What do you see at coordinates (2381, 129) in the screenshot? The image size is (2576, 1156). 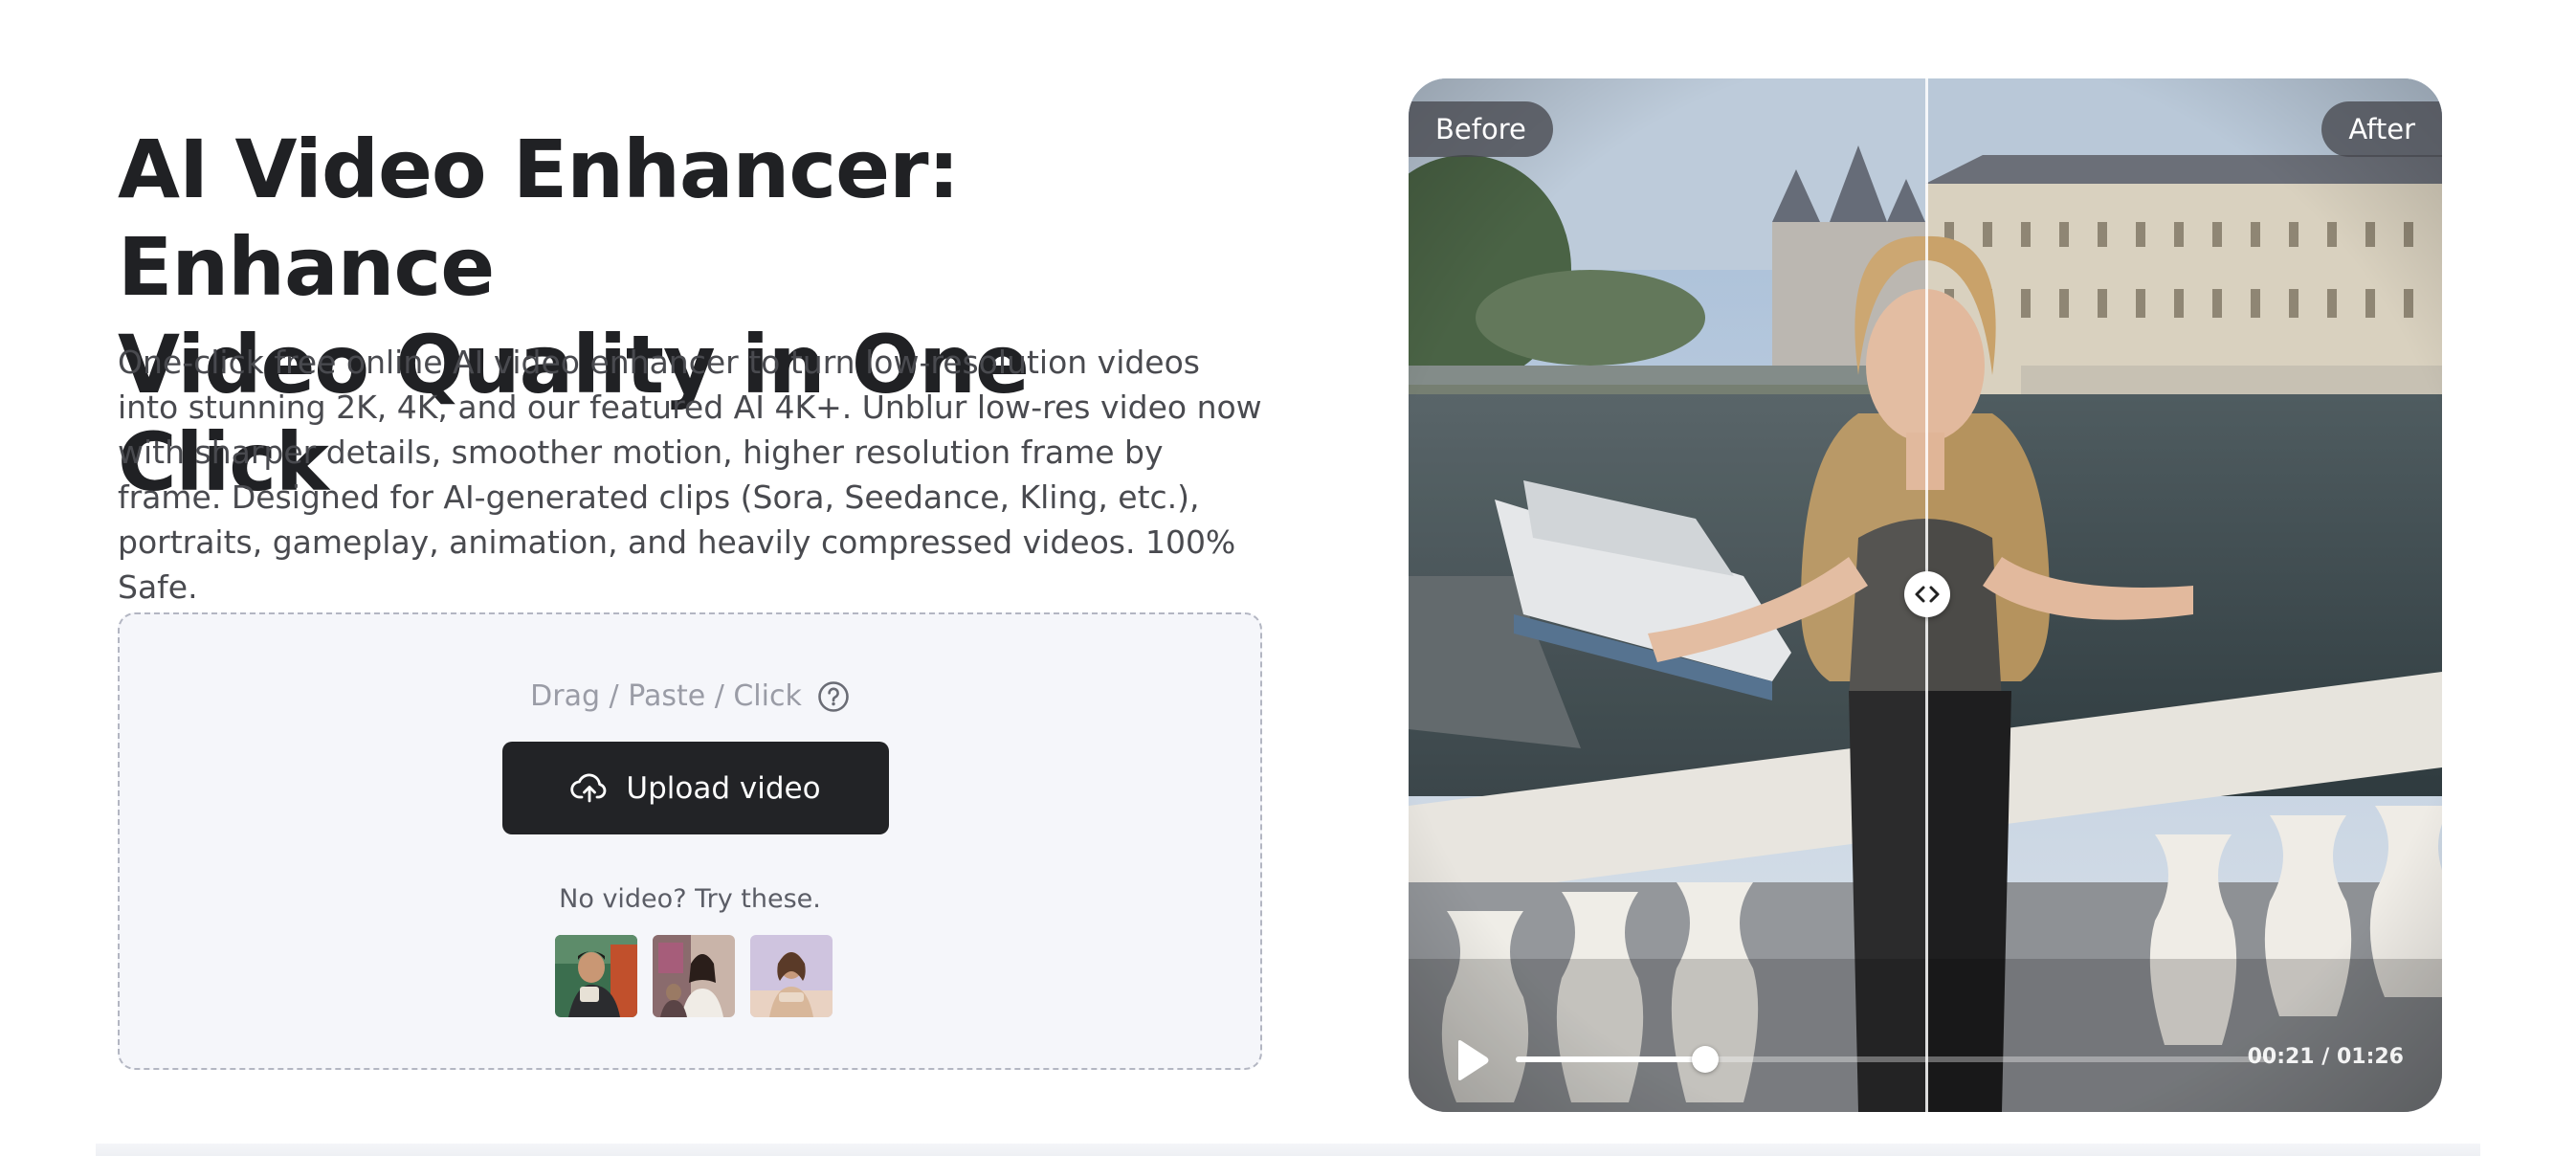 I see `after-label: After` at bounding box center [2381, 129].